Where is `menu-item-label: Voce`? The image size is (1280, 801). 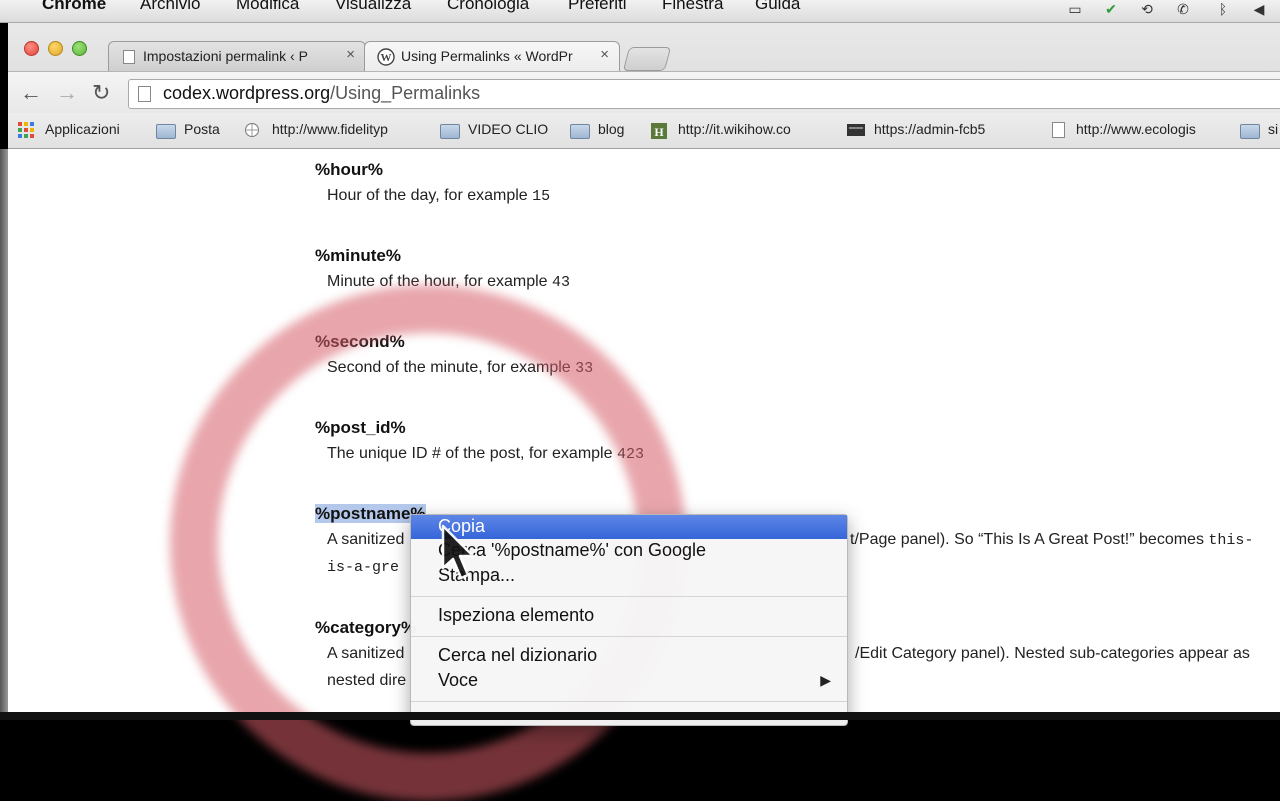
menu-item-label: Voce is located at coordinates (458, 680).